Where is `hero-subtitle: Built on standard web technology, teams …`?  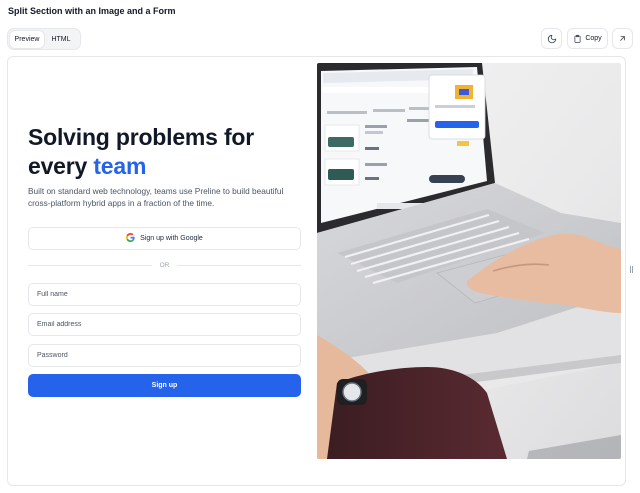
hero-subtitle: Built on standard web technology, teams … is located at coordinates (156, 197).